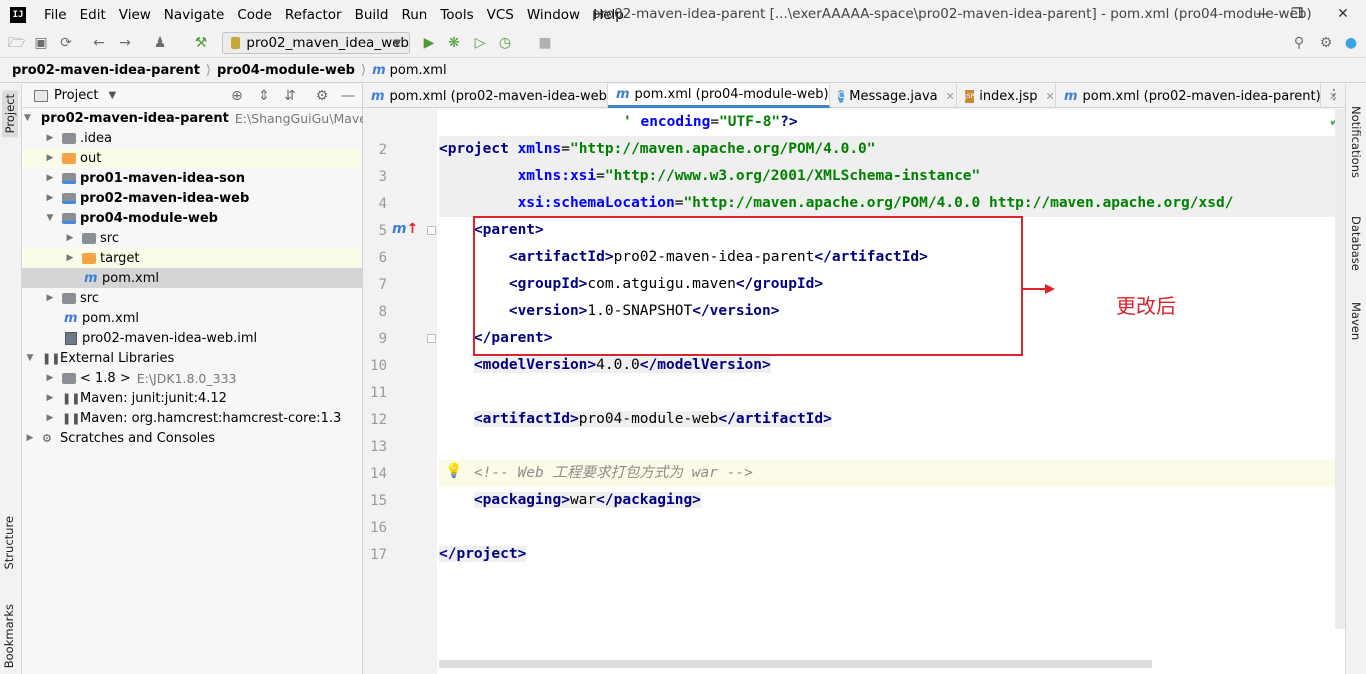 The height and width of the screenshot is (674, 1366). Describe the element at coordinates (414, 15) in the screenshot. I see `menu-run: Run` at that location.